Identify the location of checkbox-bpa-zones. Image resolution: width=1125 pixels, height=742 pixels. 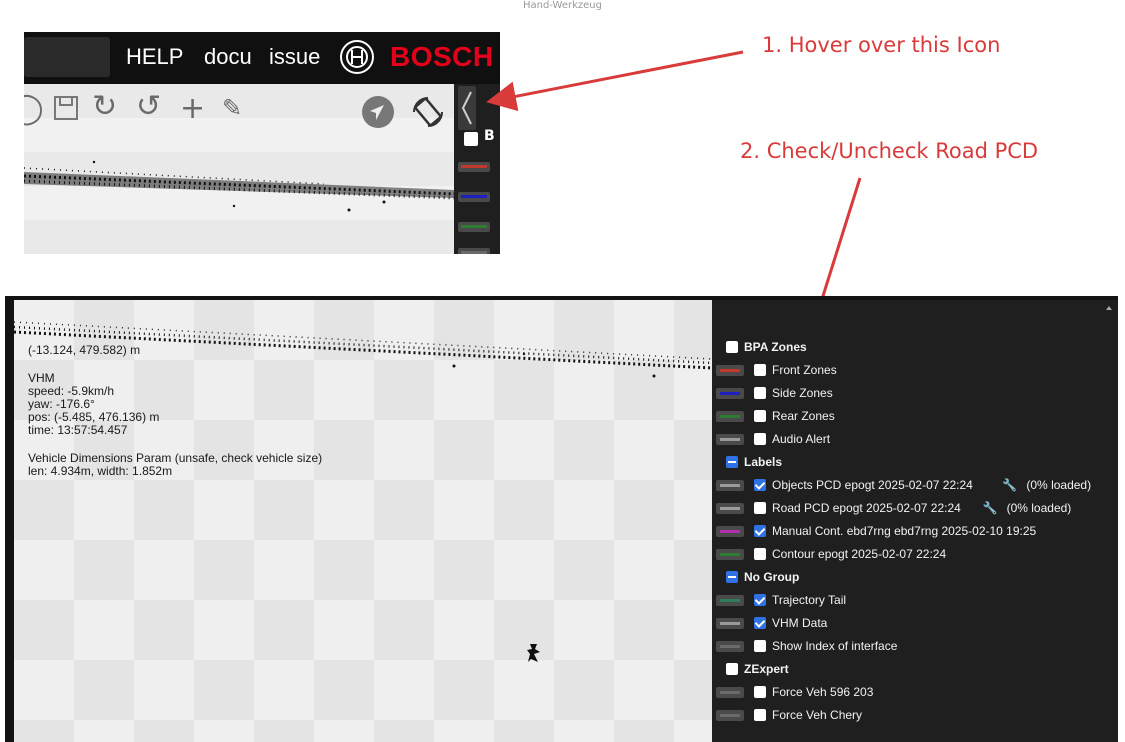
(732, 347).